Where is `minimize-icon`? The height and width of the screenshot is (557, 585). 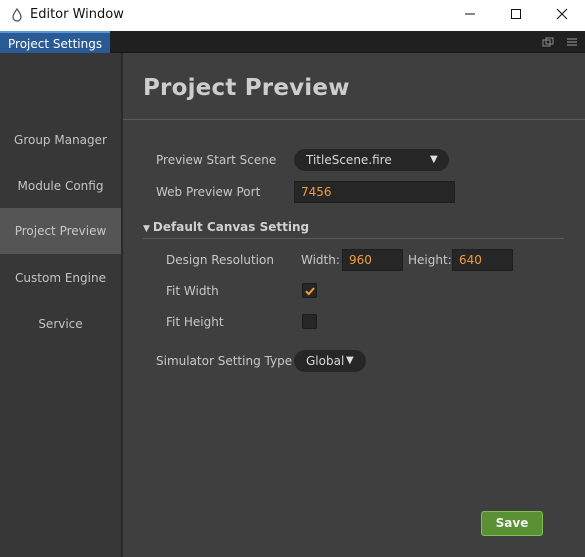
minimize-icon is located at coordinates (470, 15).